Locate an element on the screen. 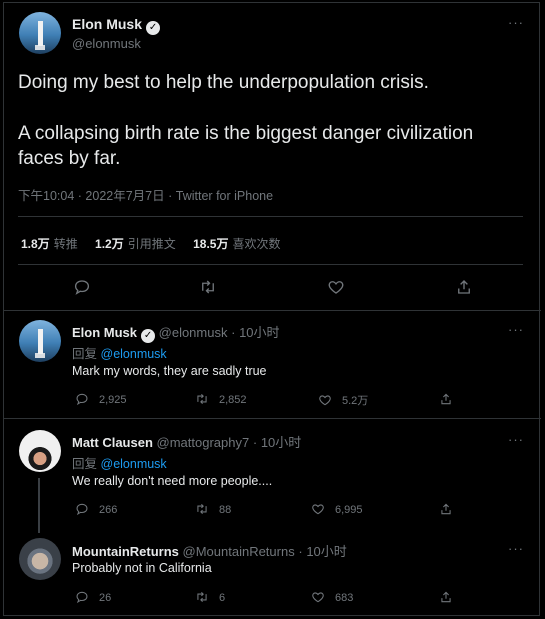  author-name: Elon Musk ✓ is located at coordinates (116, 25).